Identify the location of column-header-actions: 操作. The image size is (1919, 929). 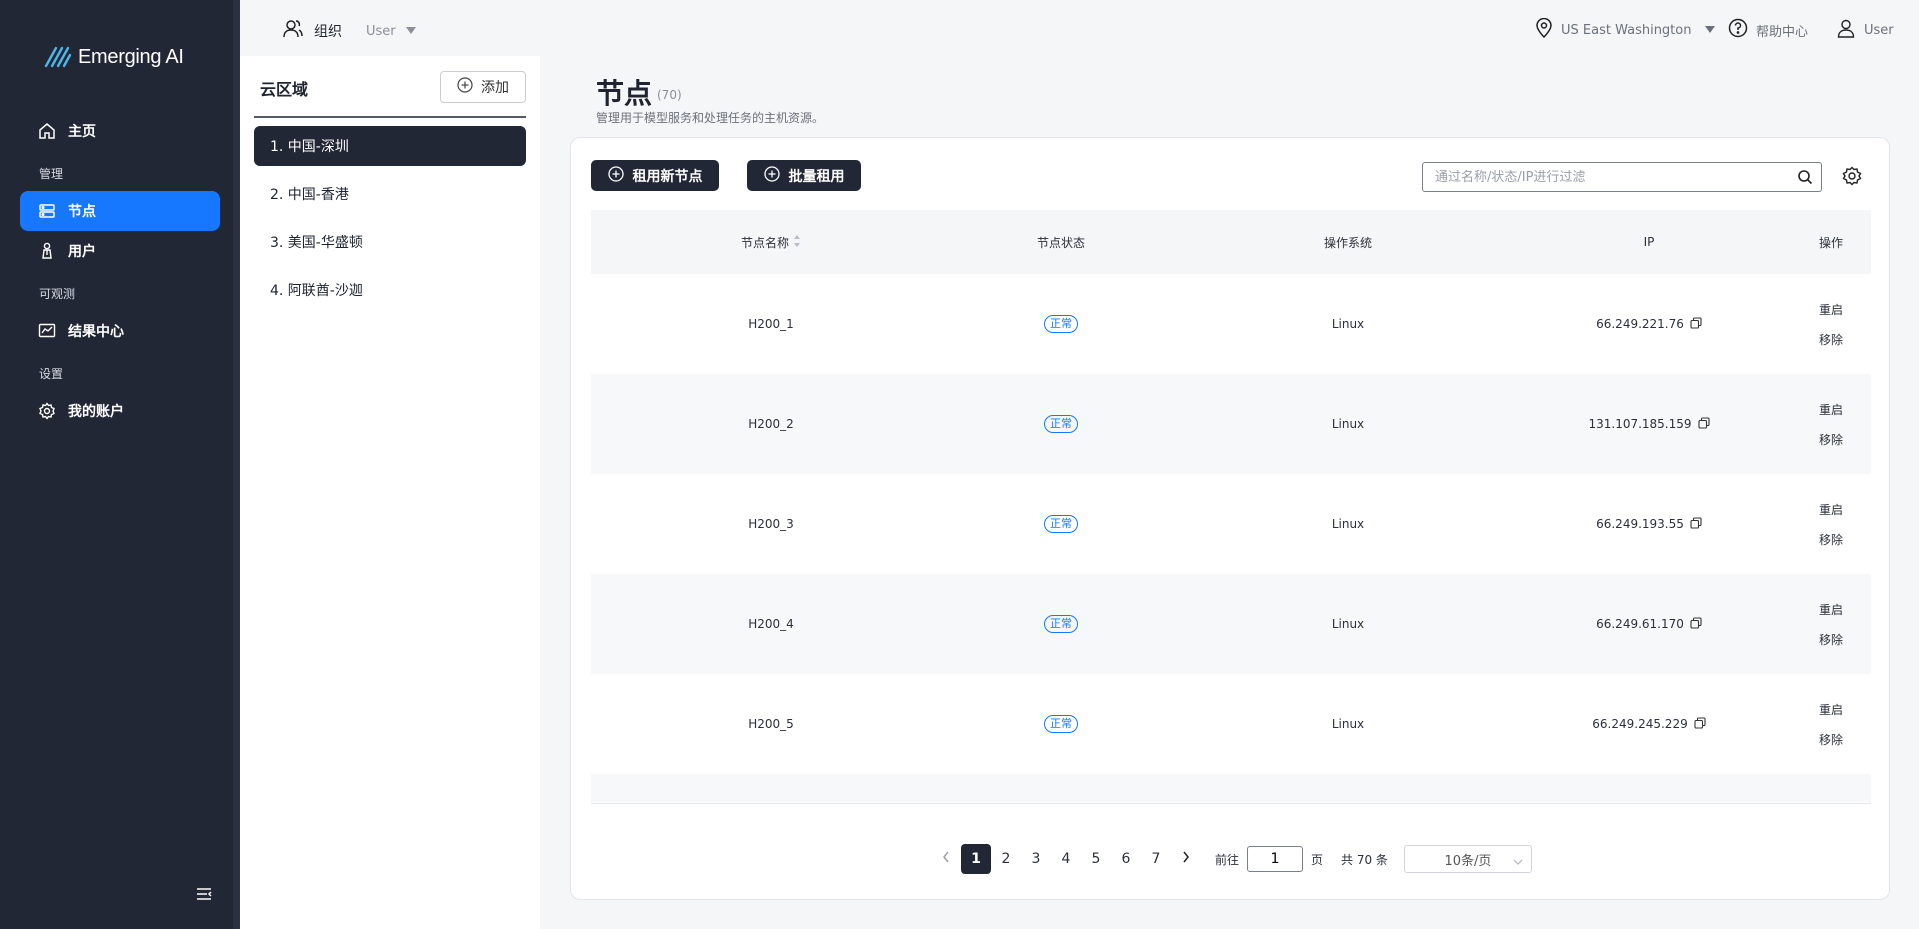
(1830, 242).